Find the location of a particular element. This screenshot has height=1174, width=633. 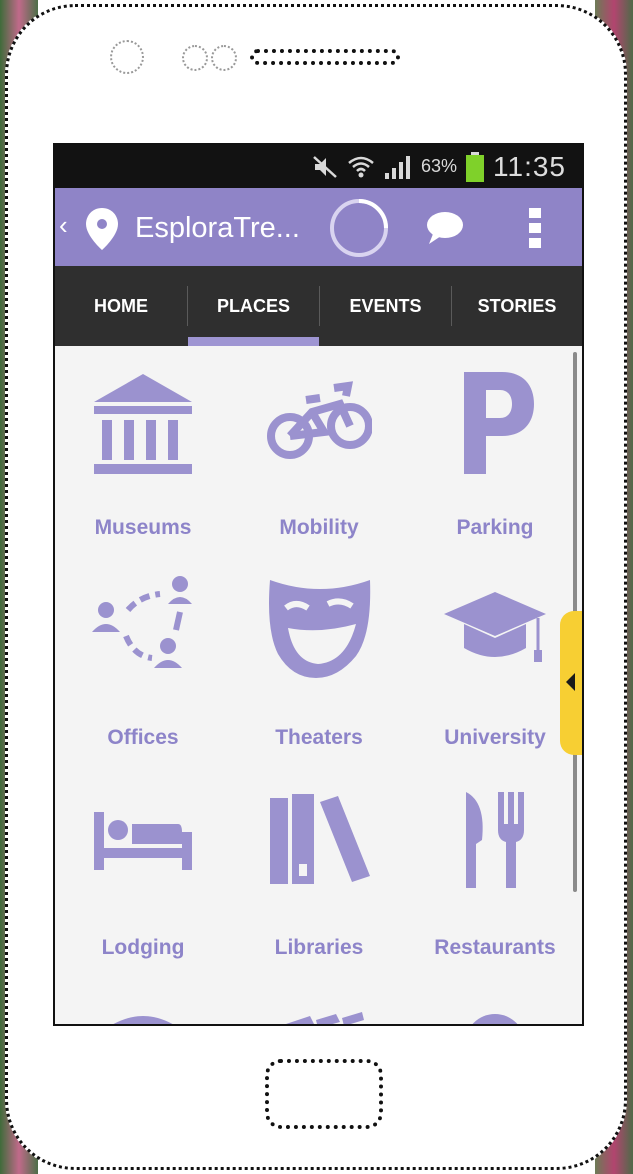

signal-icon is located at coordinates (397, 167).